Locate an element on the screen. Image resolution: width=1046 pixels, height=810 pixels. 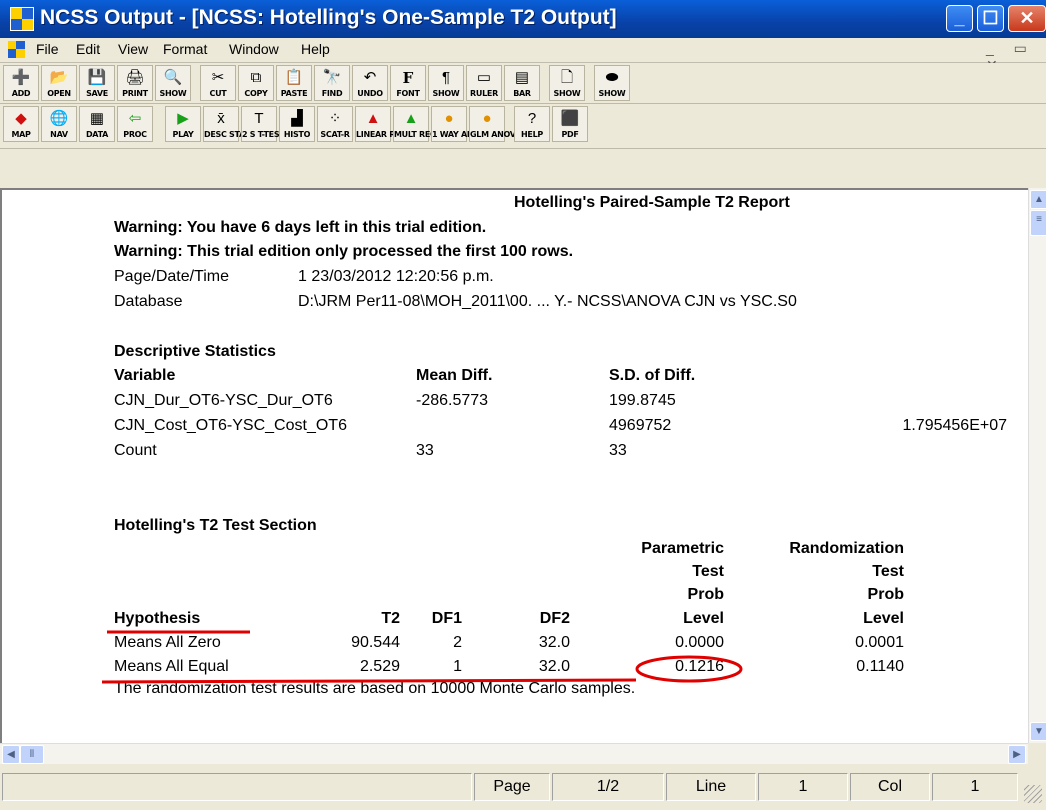
toolbar-button-left-arrow: ⇦ PROC is located at coordinates (135, 124).